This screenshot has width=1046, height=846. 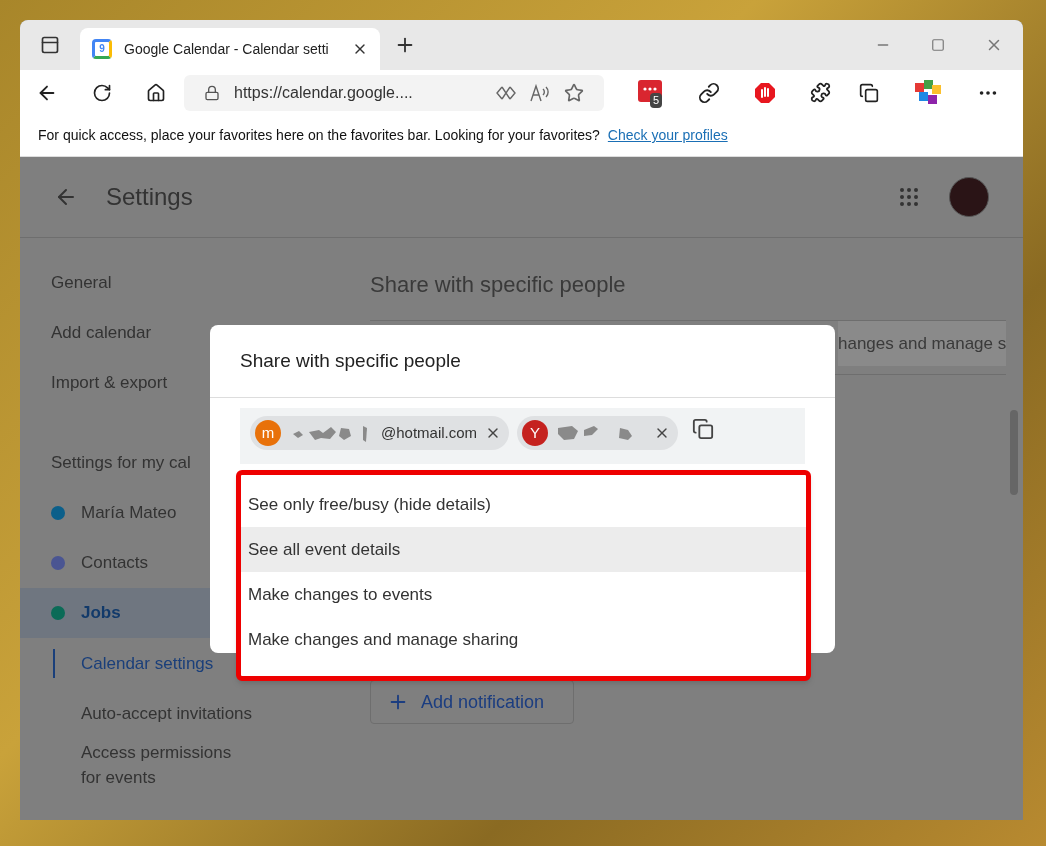 What do you see at coordinates (102, 49) in the screenshot?
I see `calendar-favicon: 9` at bounding box center [102, 49].